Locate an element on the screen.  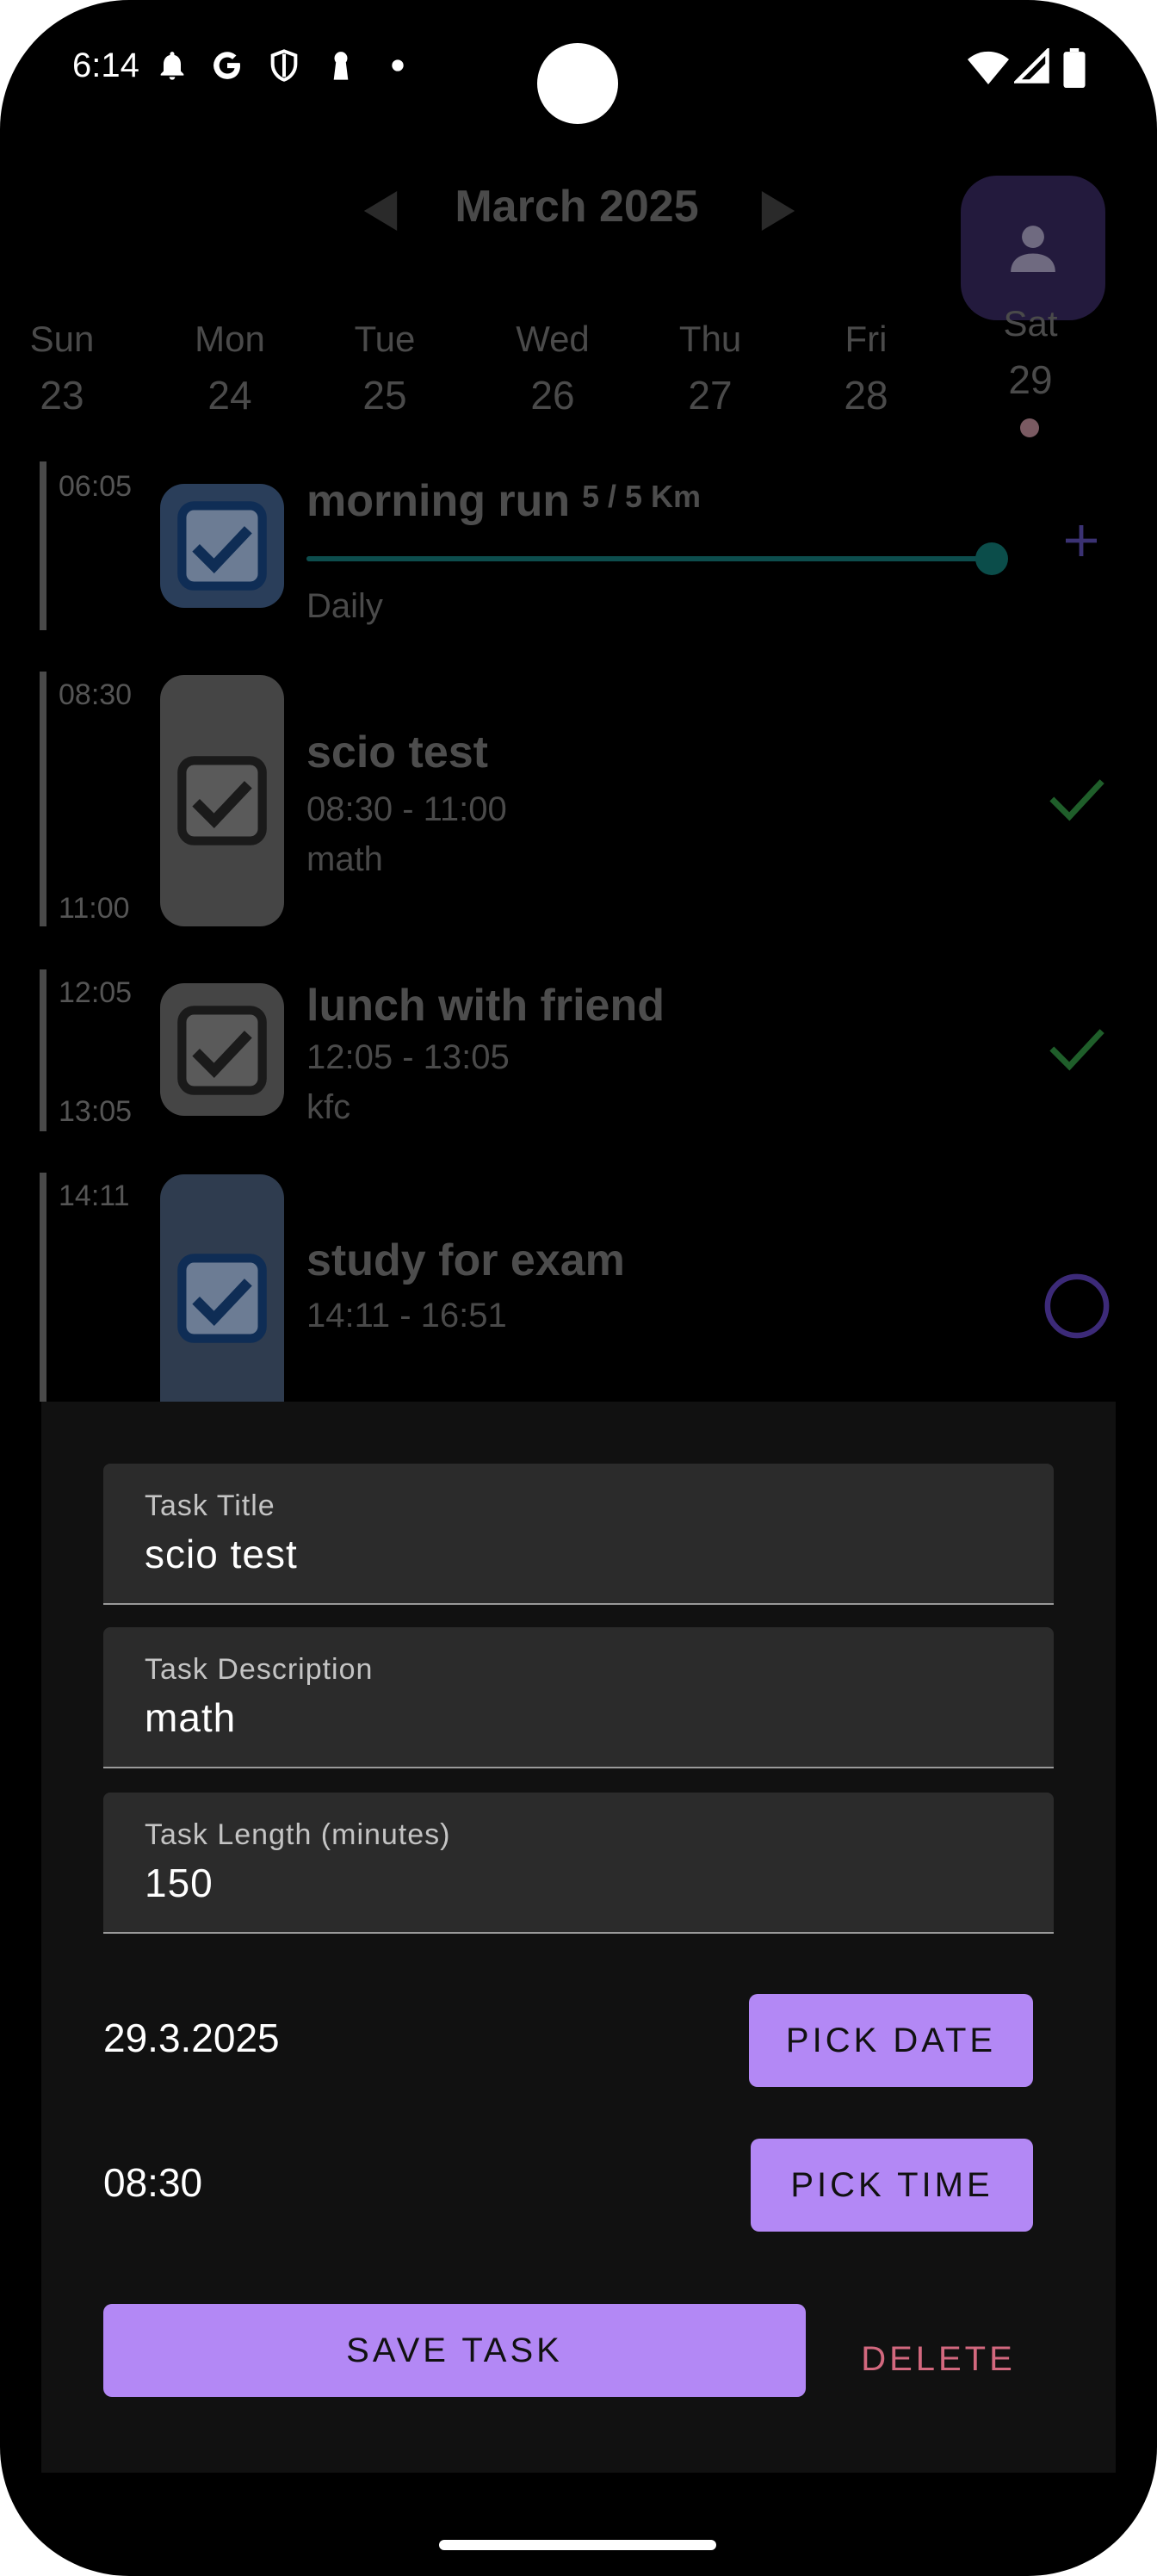
day-number: 23 is located at coordinates (62, 395).